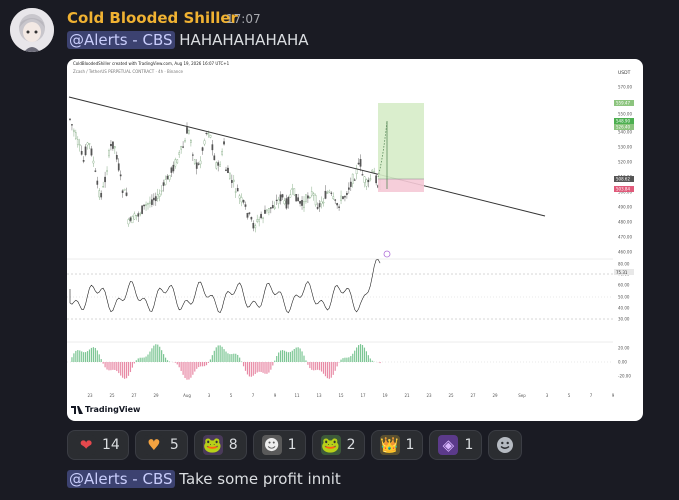 The width and height of the screenshot is (679, 500). I want to click on osc-badge-label: 75.31, so click(622, 272).